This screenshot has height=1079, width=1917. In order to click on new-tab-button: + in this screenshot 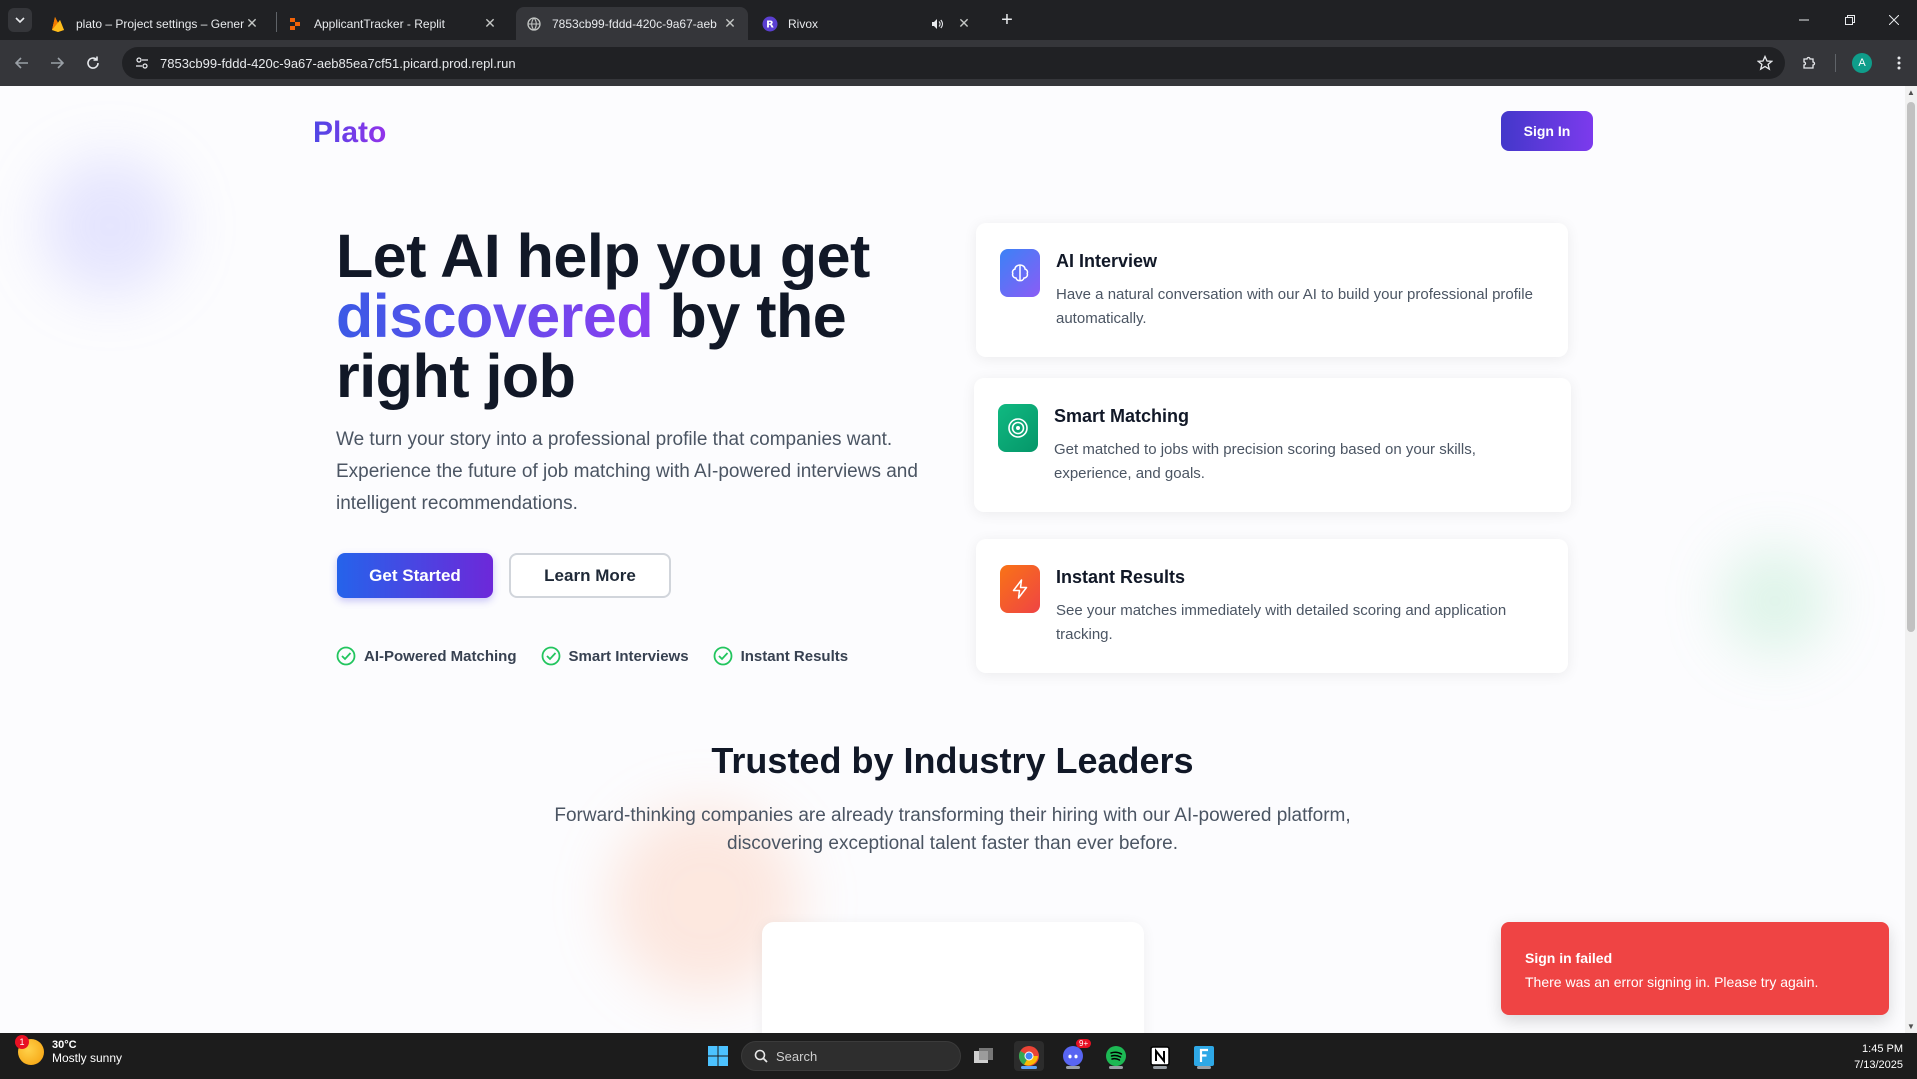, I will do `click(1007, 20)`.